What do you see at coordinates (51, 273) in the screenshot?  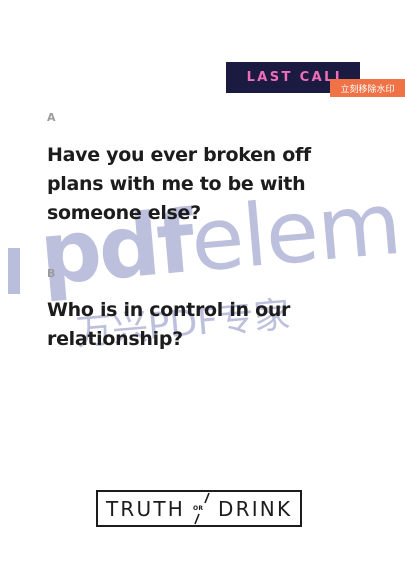 I see `question-letter-b: B` at bounding box center [51, 273].